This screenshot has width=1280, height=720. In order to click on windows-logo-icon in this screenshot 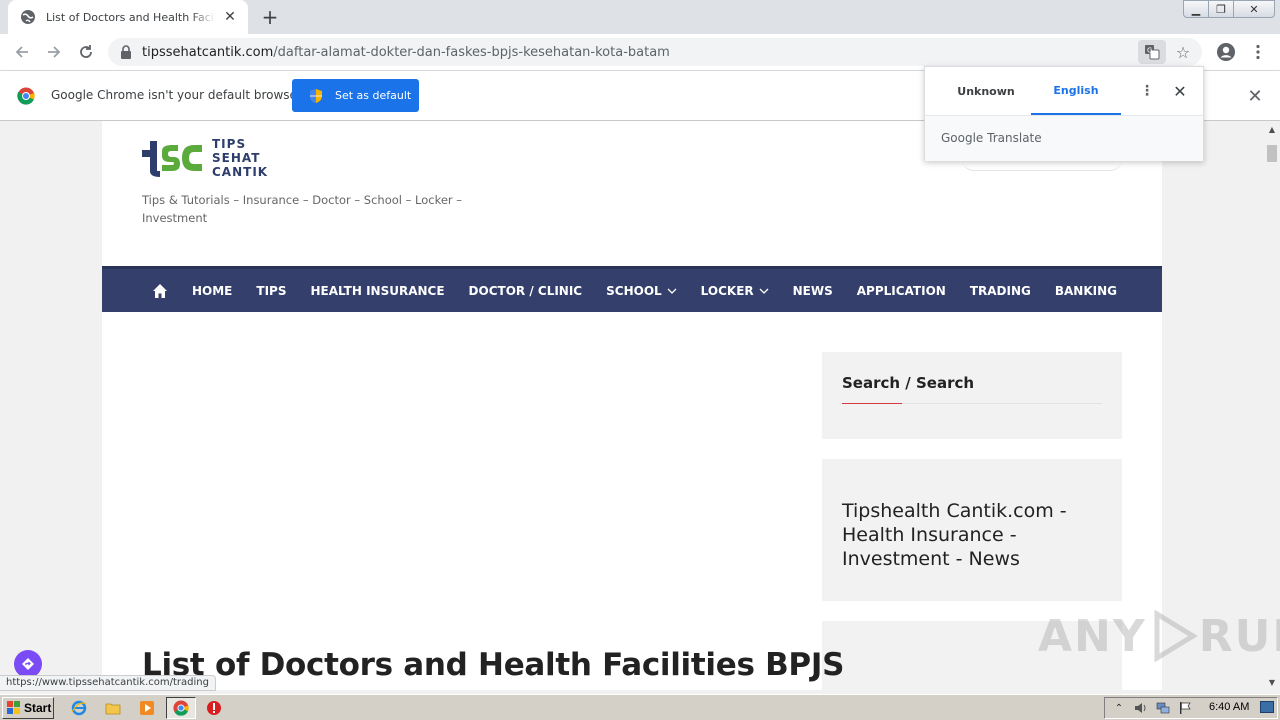, I will do `click(13, 707)`.